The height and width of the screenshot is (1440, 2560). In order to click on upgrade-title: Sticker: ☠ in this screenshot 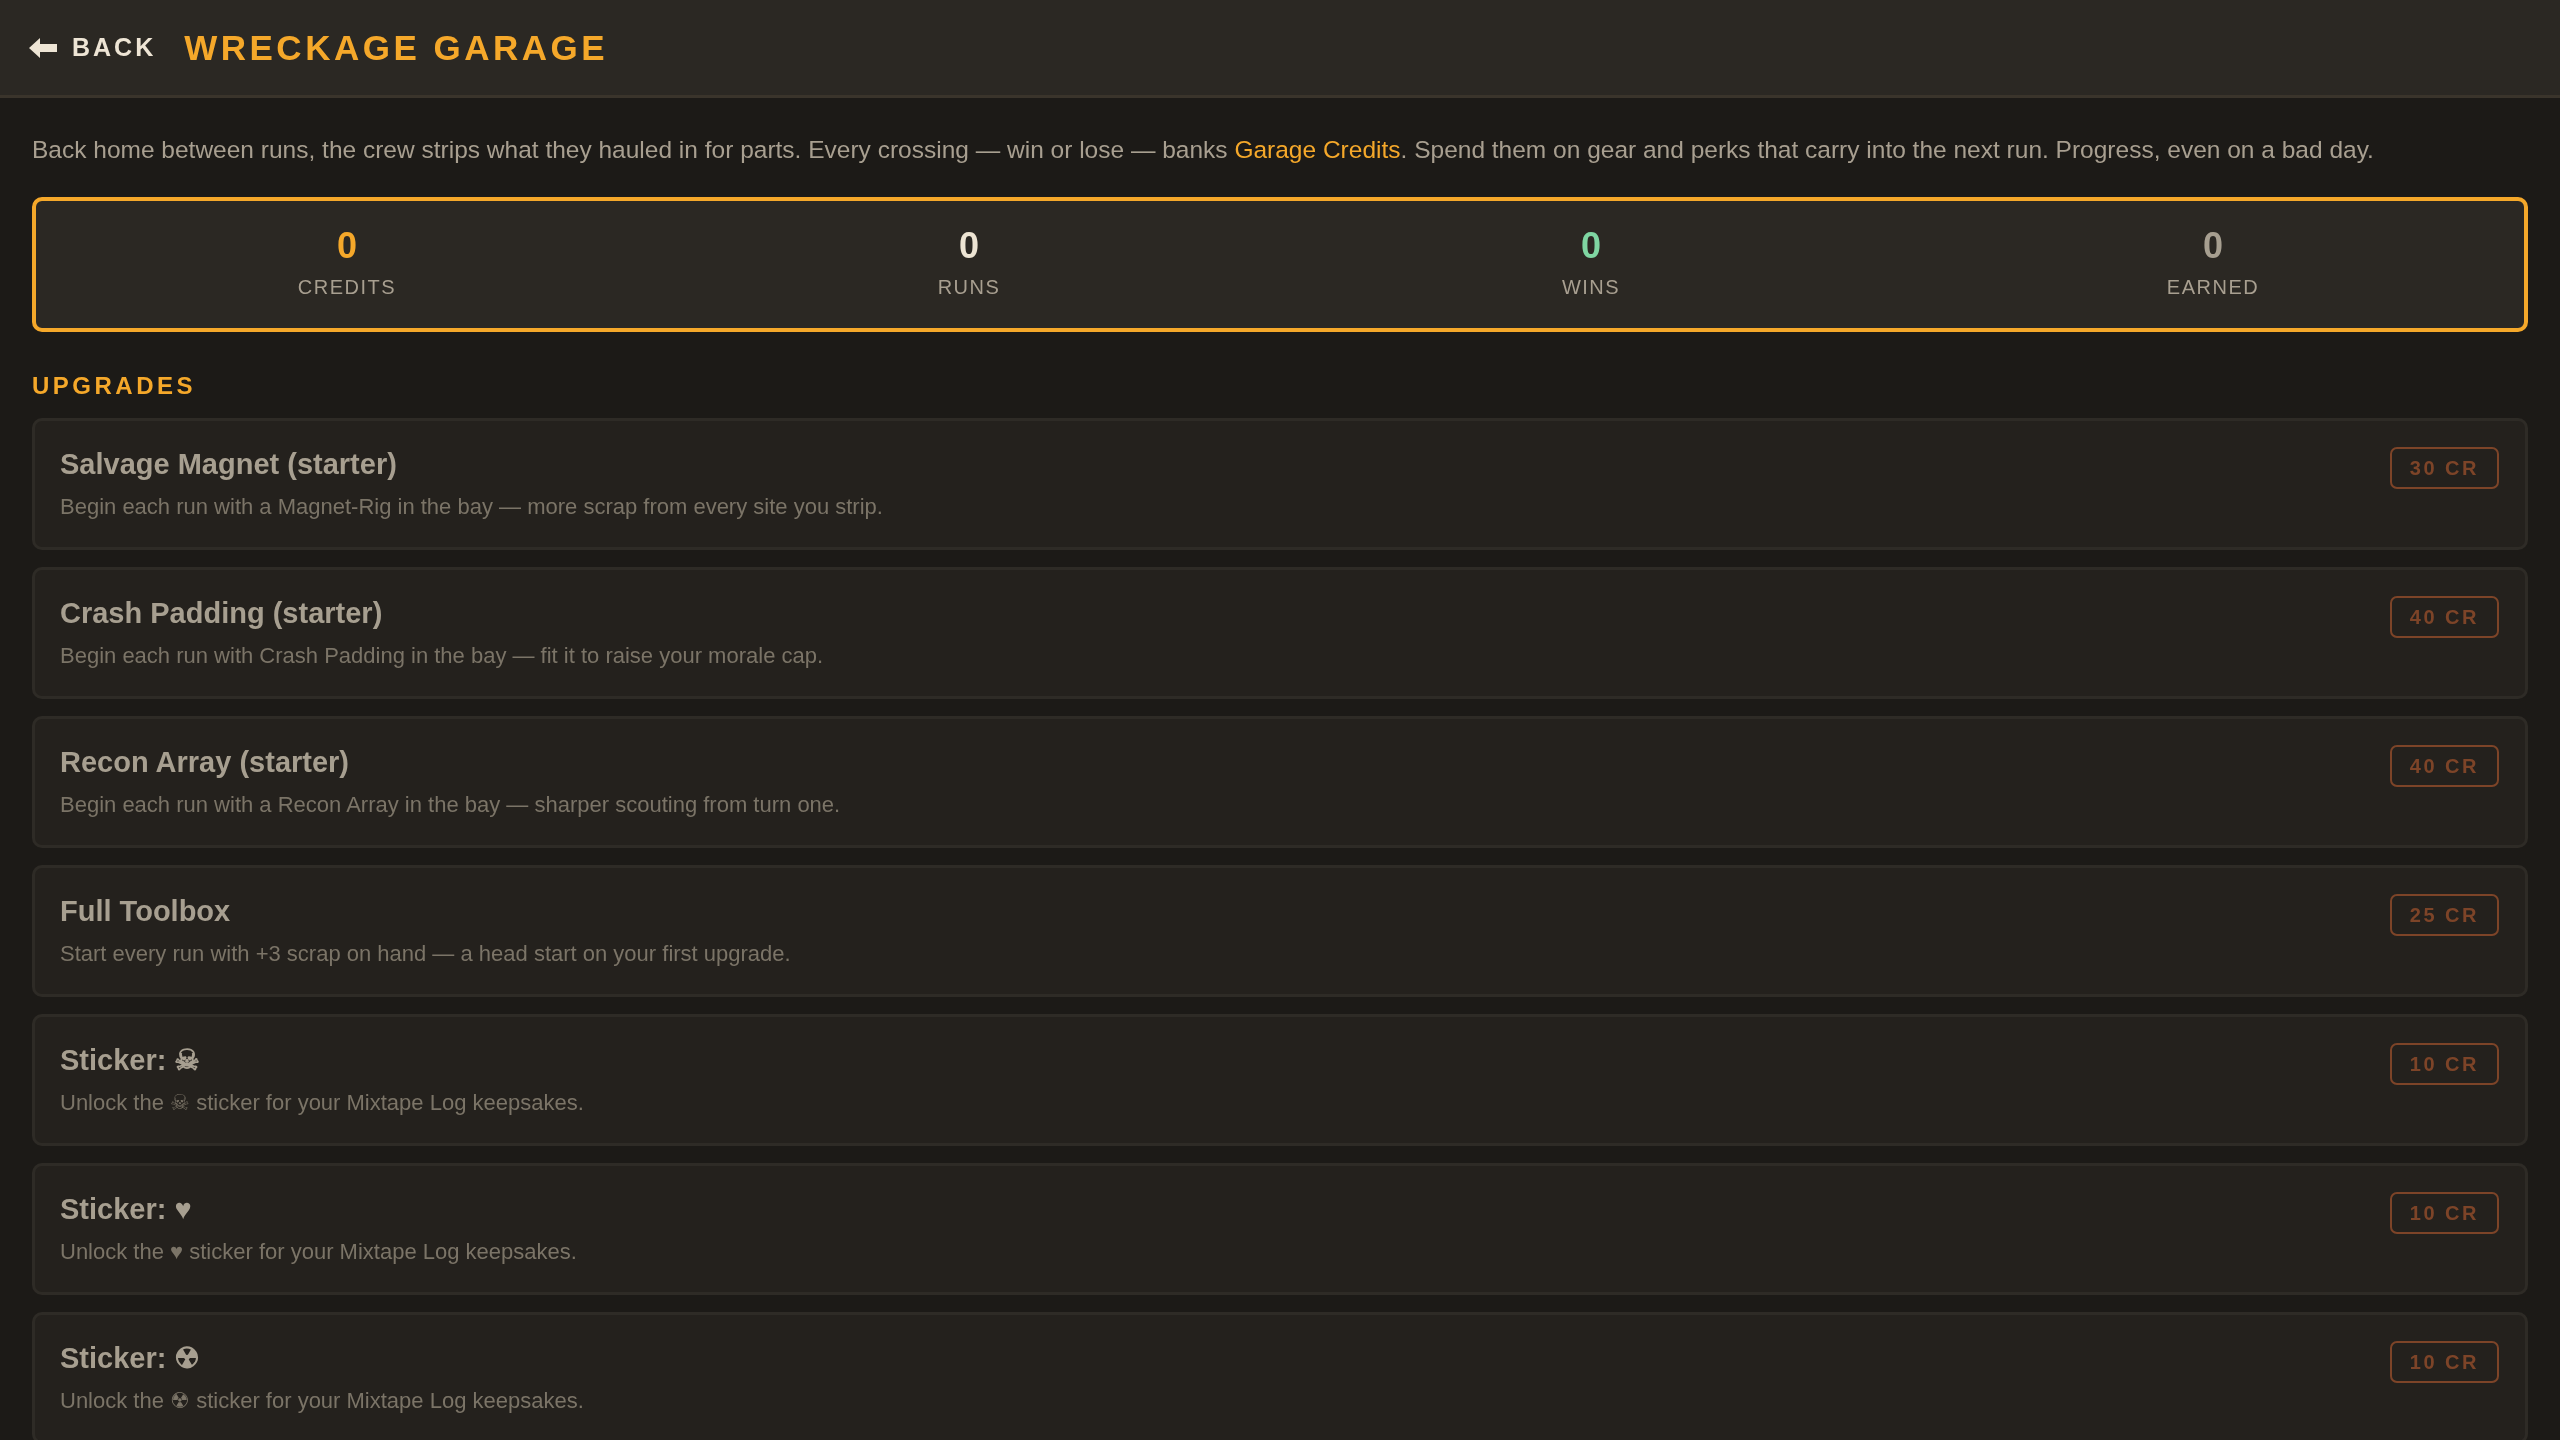, I will do `click(131, 1060)`.